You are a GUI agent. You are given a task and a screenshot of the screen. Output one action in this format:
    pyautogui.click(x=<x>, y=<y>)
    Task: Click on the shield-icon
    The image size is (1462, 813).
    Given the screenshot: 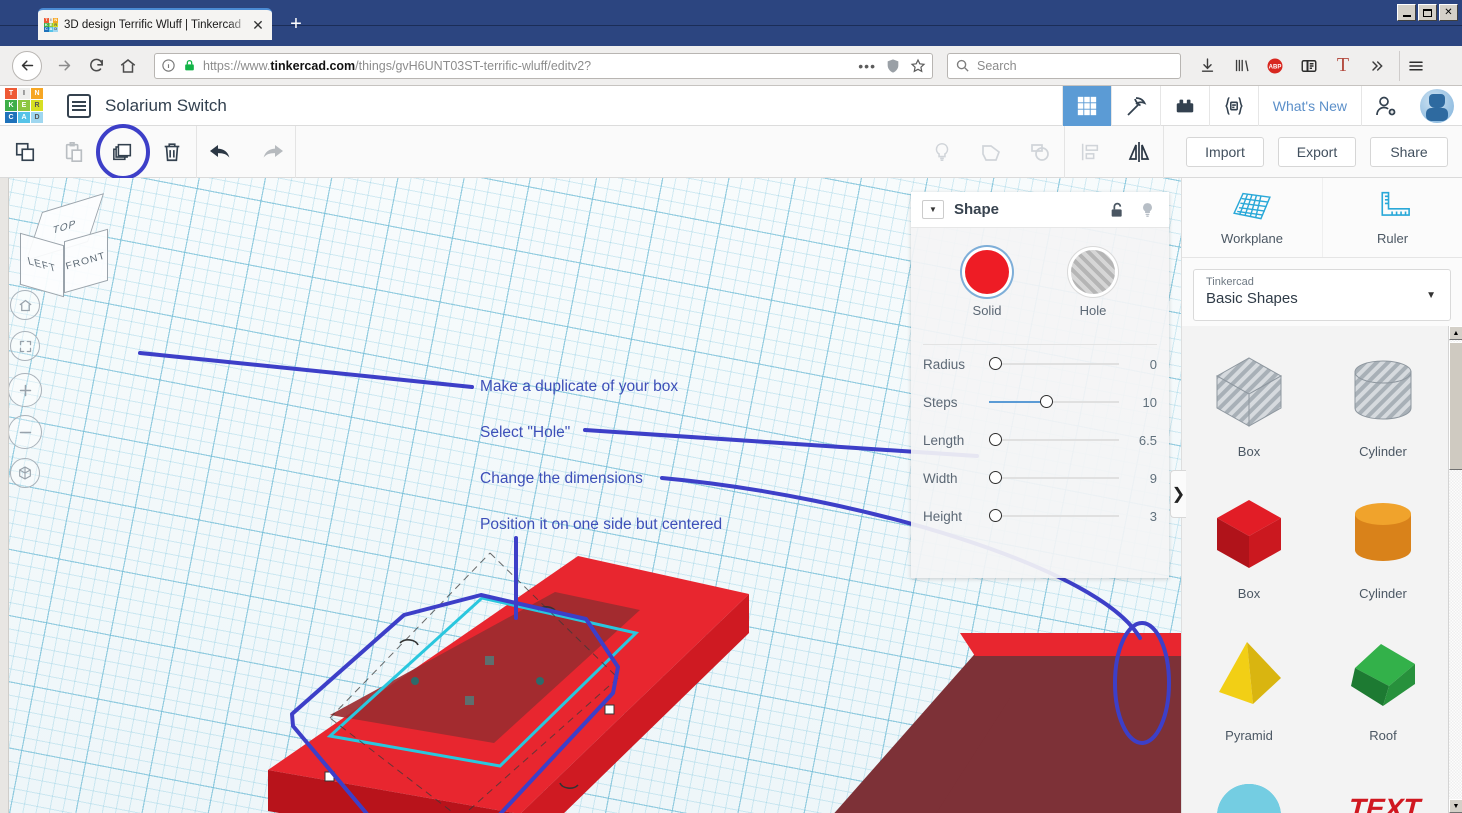 What is the action you would take?
    pyautogui.click(x=893, y=66)
    